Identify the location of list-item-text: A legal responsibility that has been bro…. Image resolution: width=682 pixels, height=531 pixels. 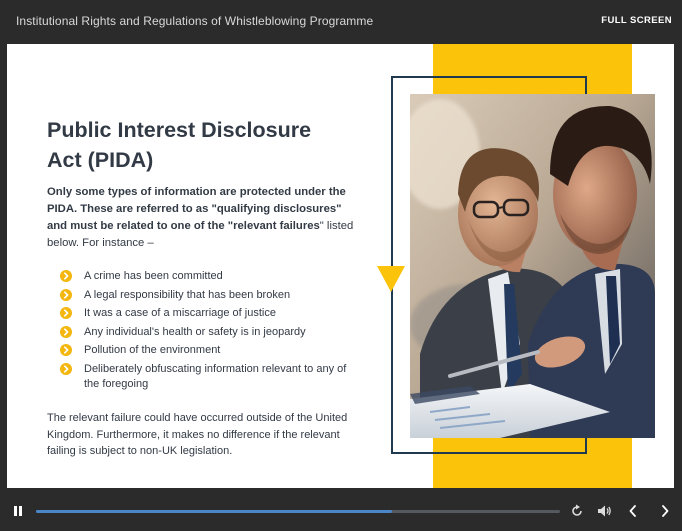
(187, 294).